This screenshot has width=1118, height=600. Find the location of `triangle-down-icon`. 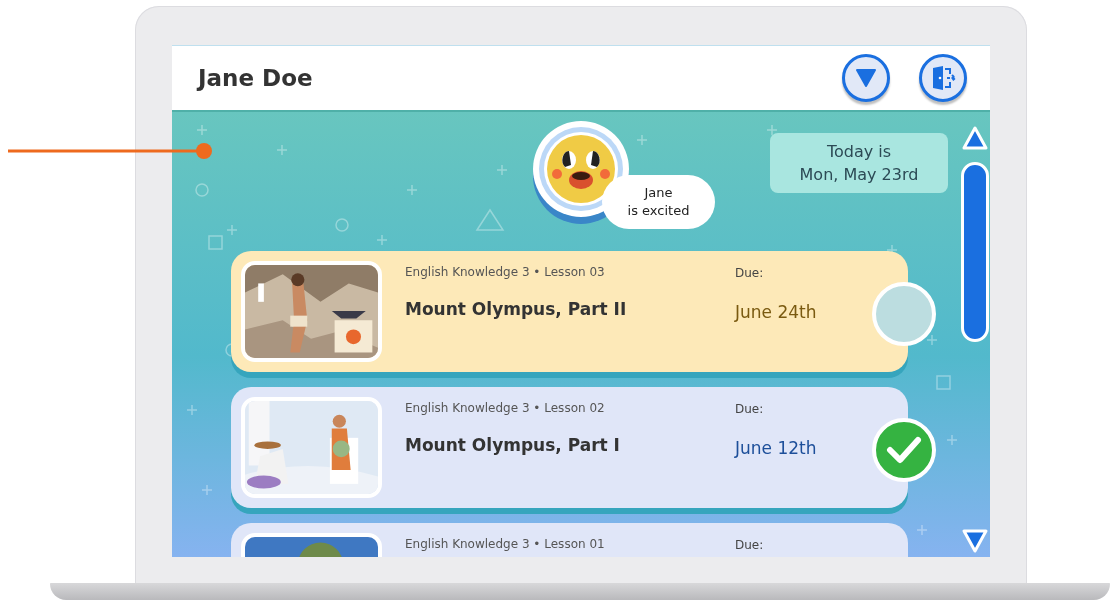

triangle-down-icon is located at coordinates (866, 78).